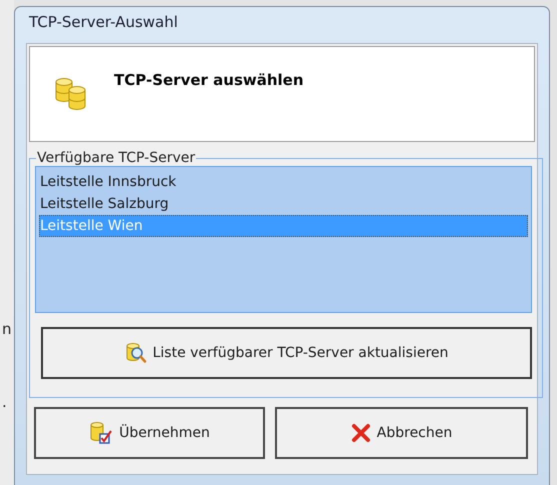 The height and width of the screenshot is (485, 557). Describe the element at coordinates (135, 353) in the screenshot. I see `database-search-icon` at that location.